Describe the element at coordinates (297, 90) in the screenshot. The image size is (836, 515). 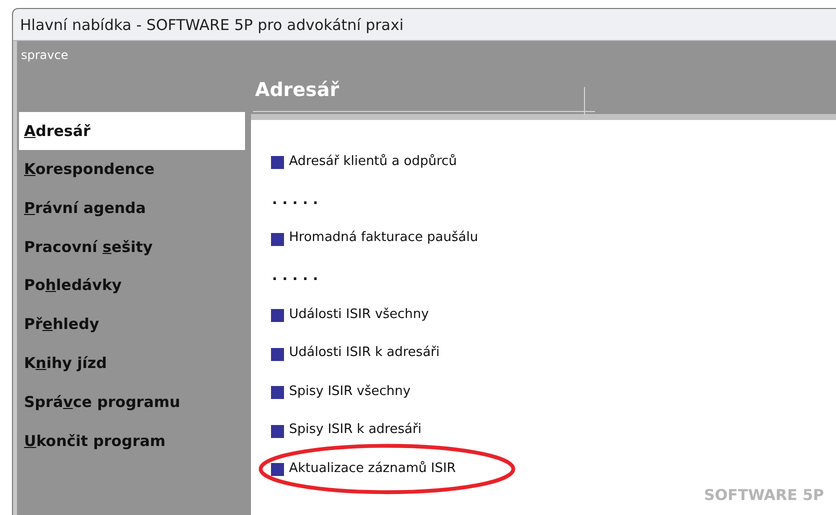
I see `panel-title: Adresář` at that location.